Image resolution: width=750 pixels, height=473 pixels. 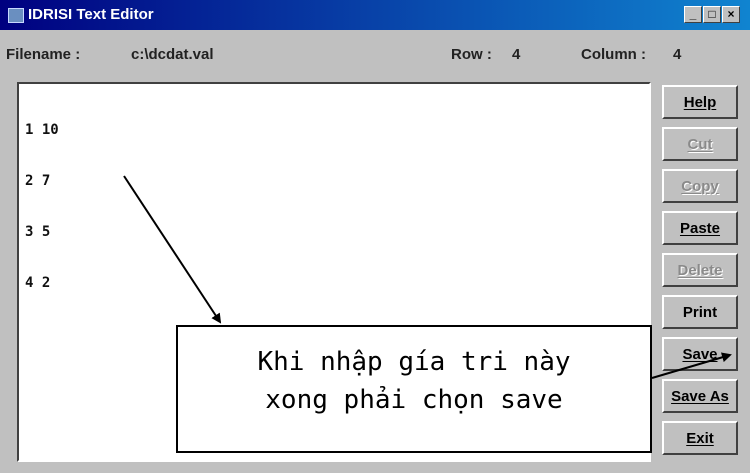 What do you see at coordinates (700, 396) in the screenshot?
I see `save-as-button: Save As` at bounding box center [700, 396].